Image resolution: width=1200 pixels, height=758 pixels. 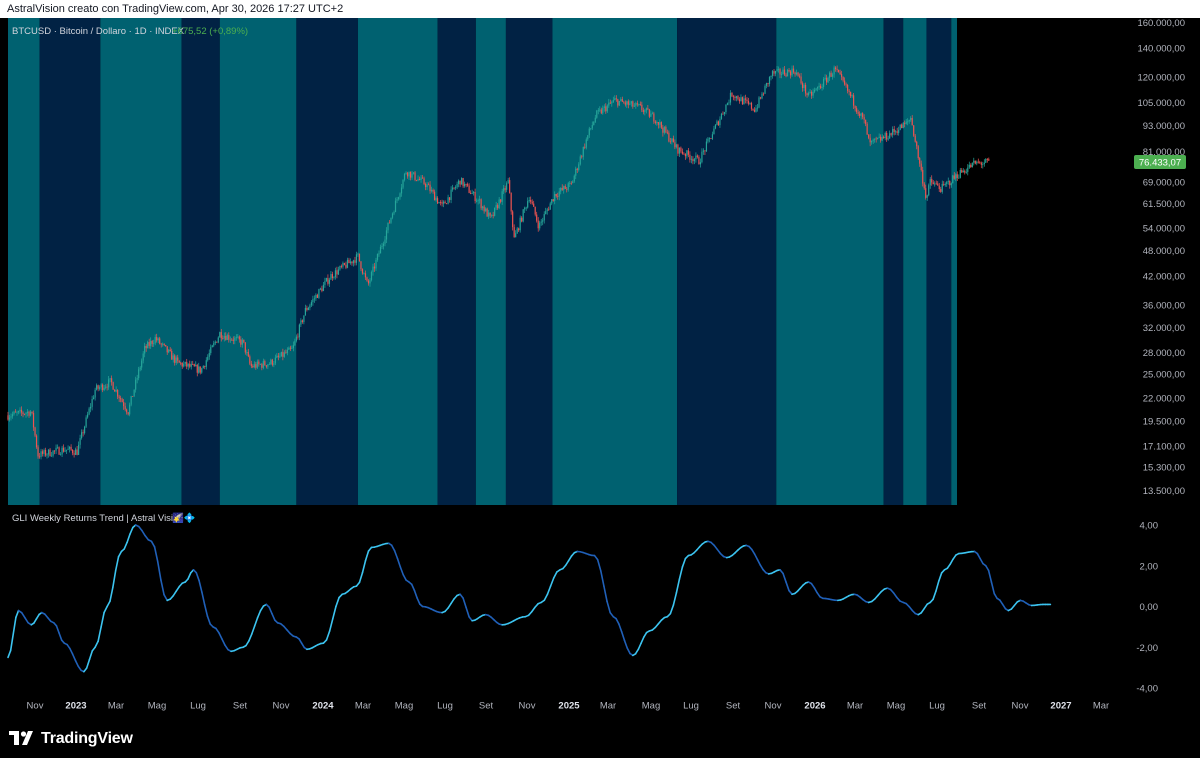 I want to click on tradingview-logo: TradingView, so click(x=71, y=739).